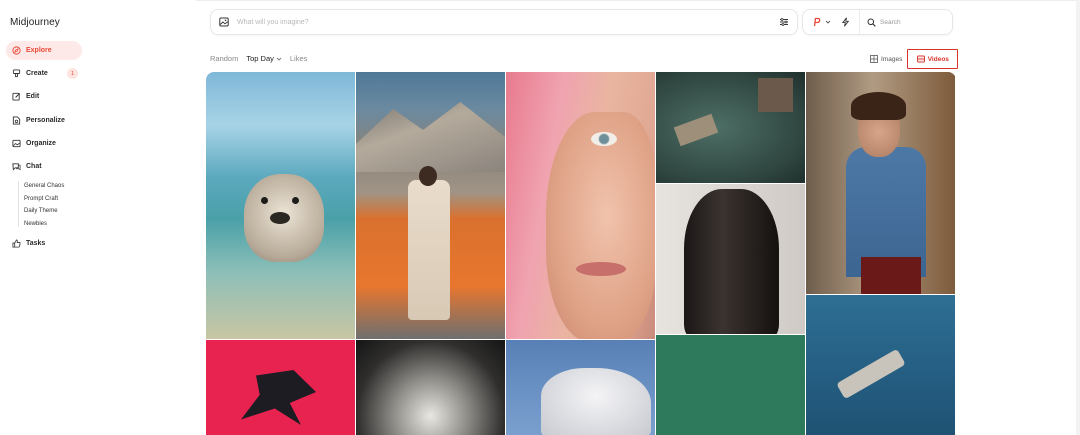 This screenshot has height=435, width=1080. Describe the element at coordinates (871, 22) in the screenshot. I see `search-icon` at that location.